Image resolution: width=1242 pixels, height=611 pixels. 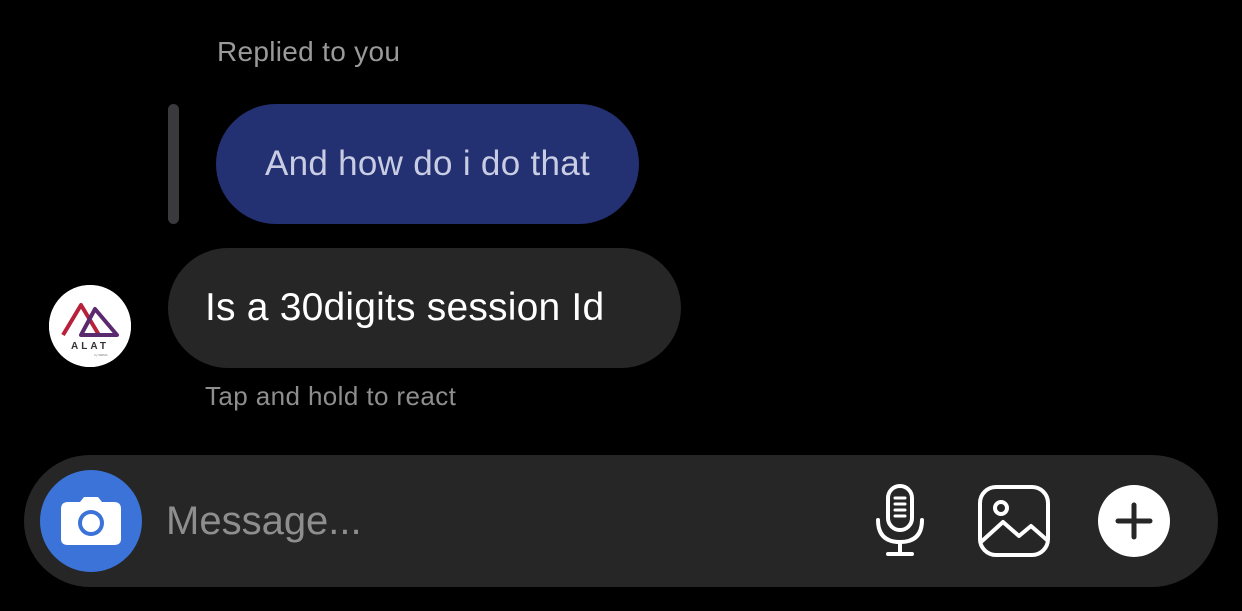 I want to click on more-options-button, so click(x=1134, y=521).